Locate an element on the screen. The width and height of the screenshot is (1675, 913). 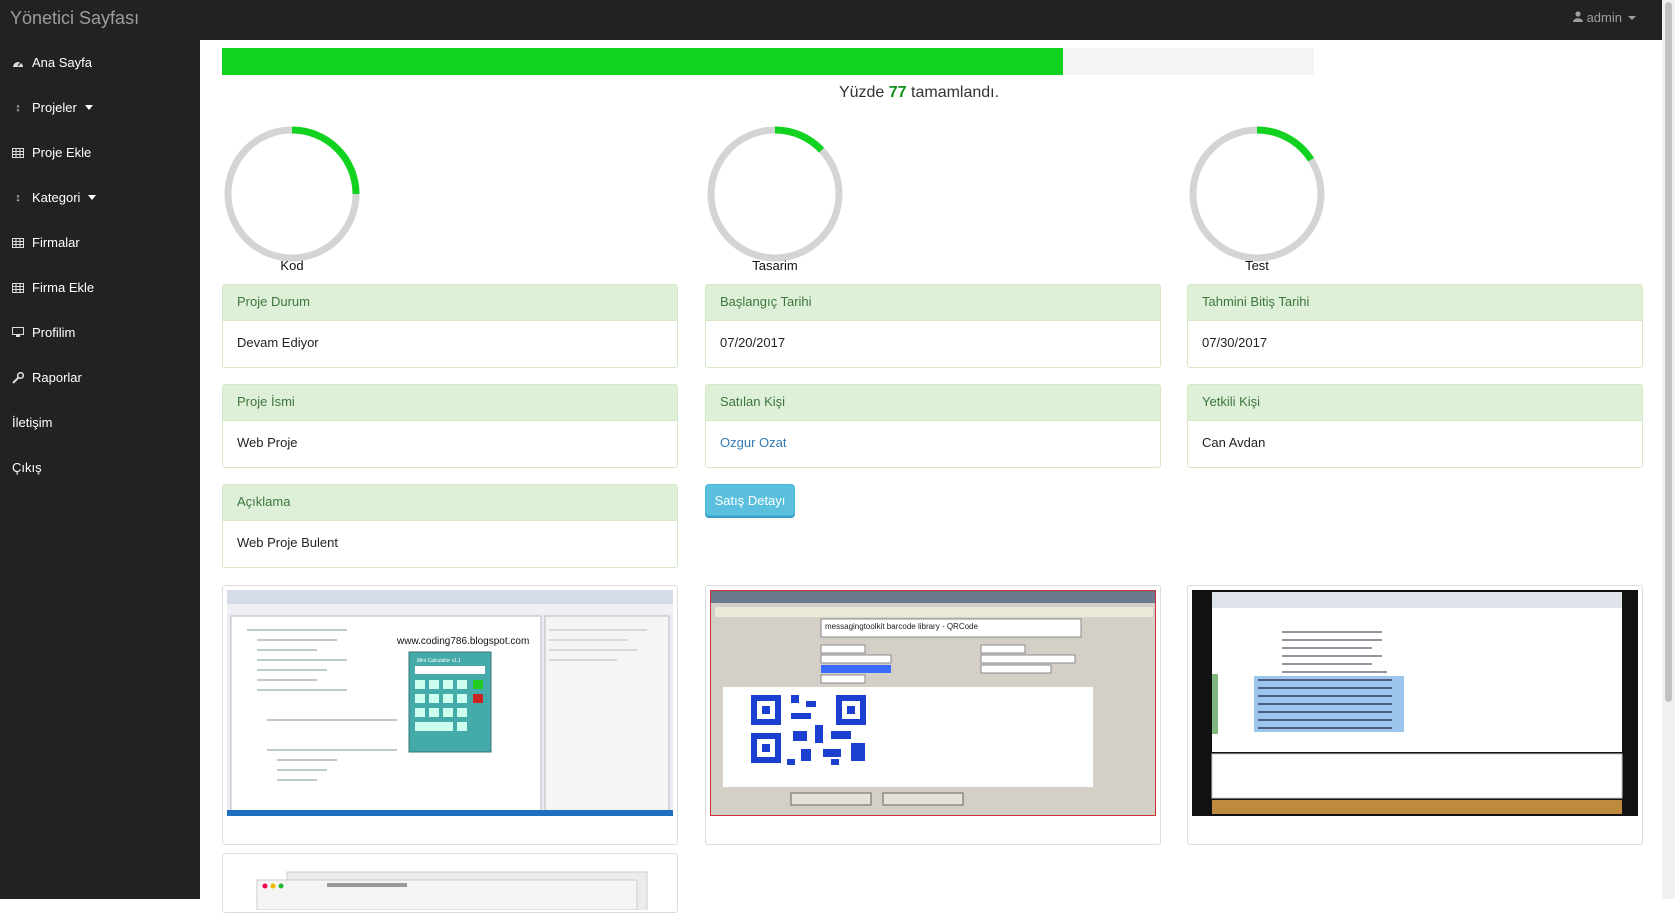
panel-satilan-kisi: Satılan Kişi Ozgur Ozat is located at coordinates (933, 426).